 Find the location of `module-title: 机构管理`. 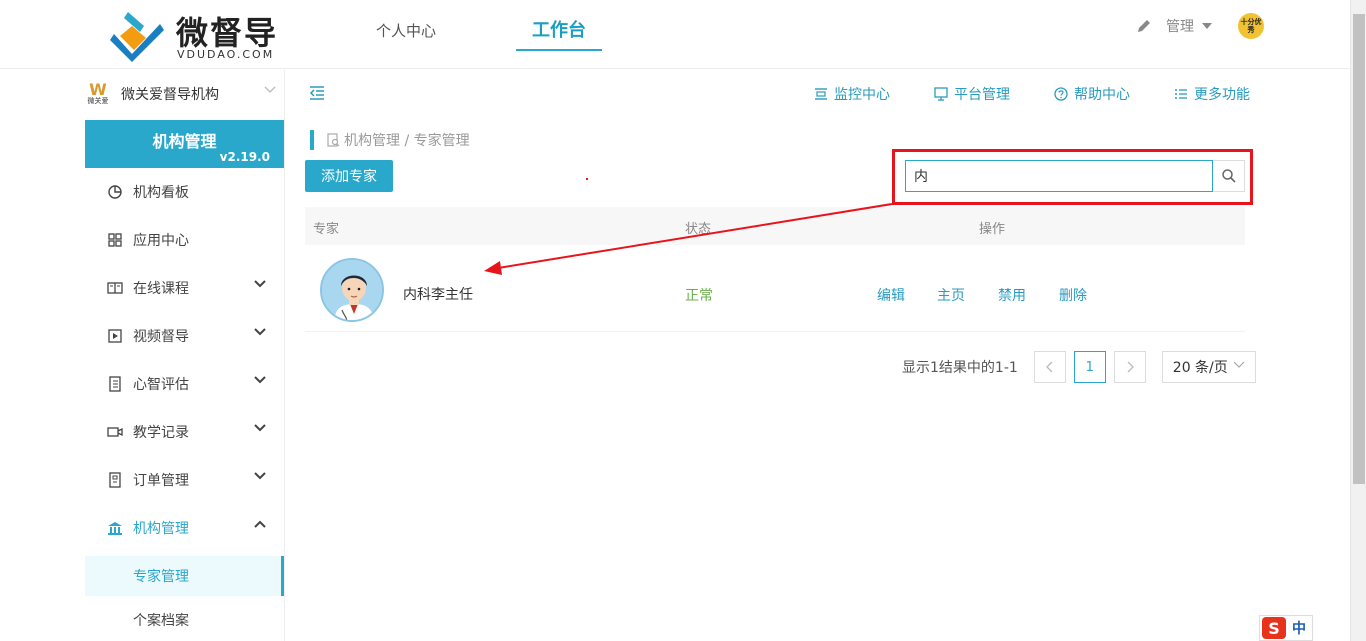

module-title: 机构管理 is located at coordinates (184, 141).